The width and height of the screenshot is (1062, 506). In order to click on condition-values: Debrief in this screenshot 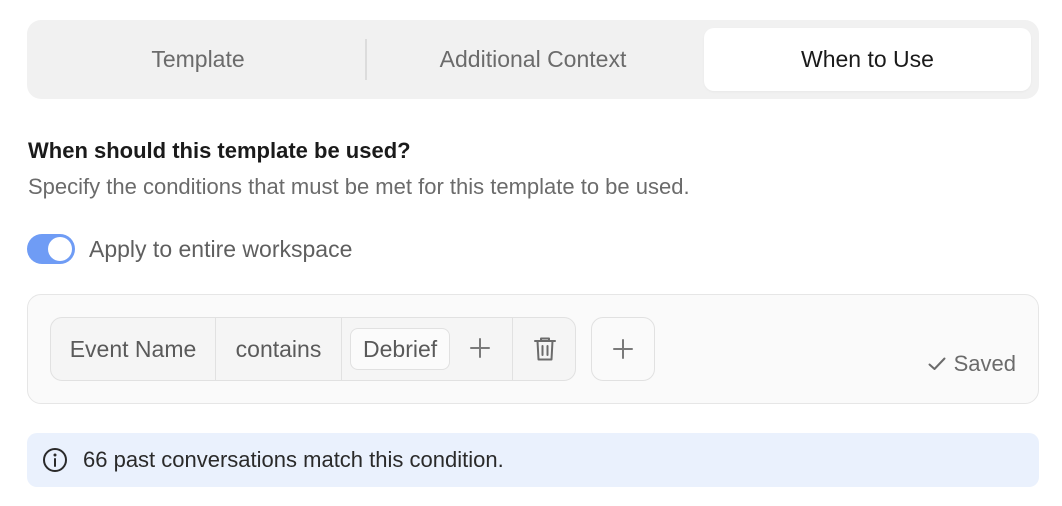, I will do `click(427, 349)`.